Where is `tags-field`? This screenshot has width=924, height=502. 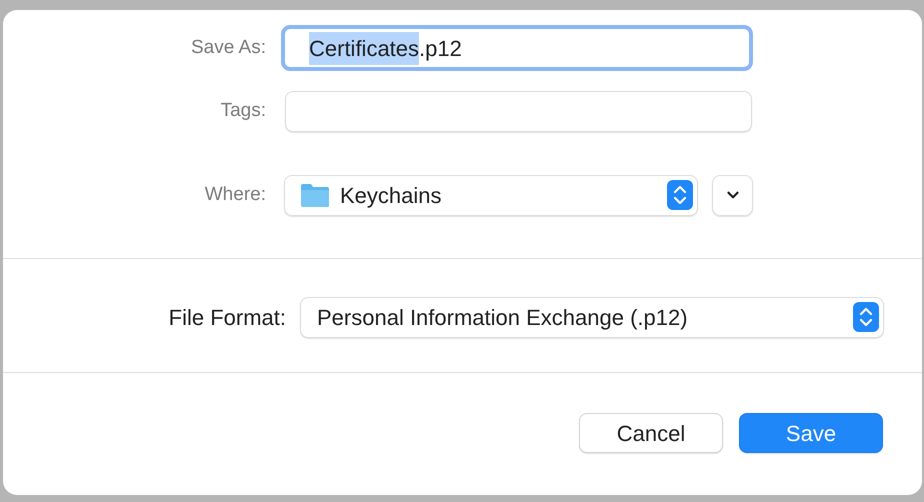 tags-field is located at coordinates (518, 111).